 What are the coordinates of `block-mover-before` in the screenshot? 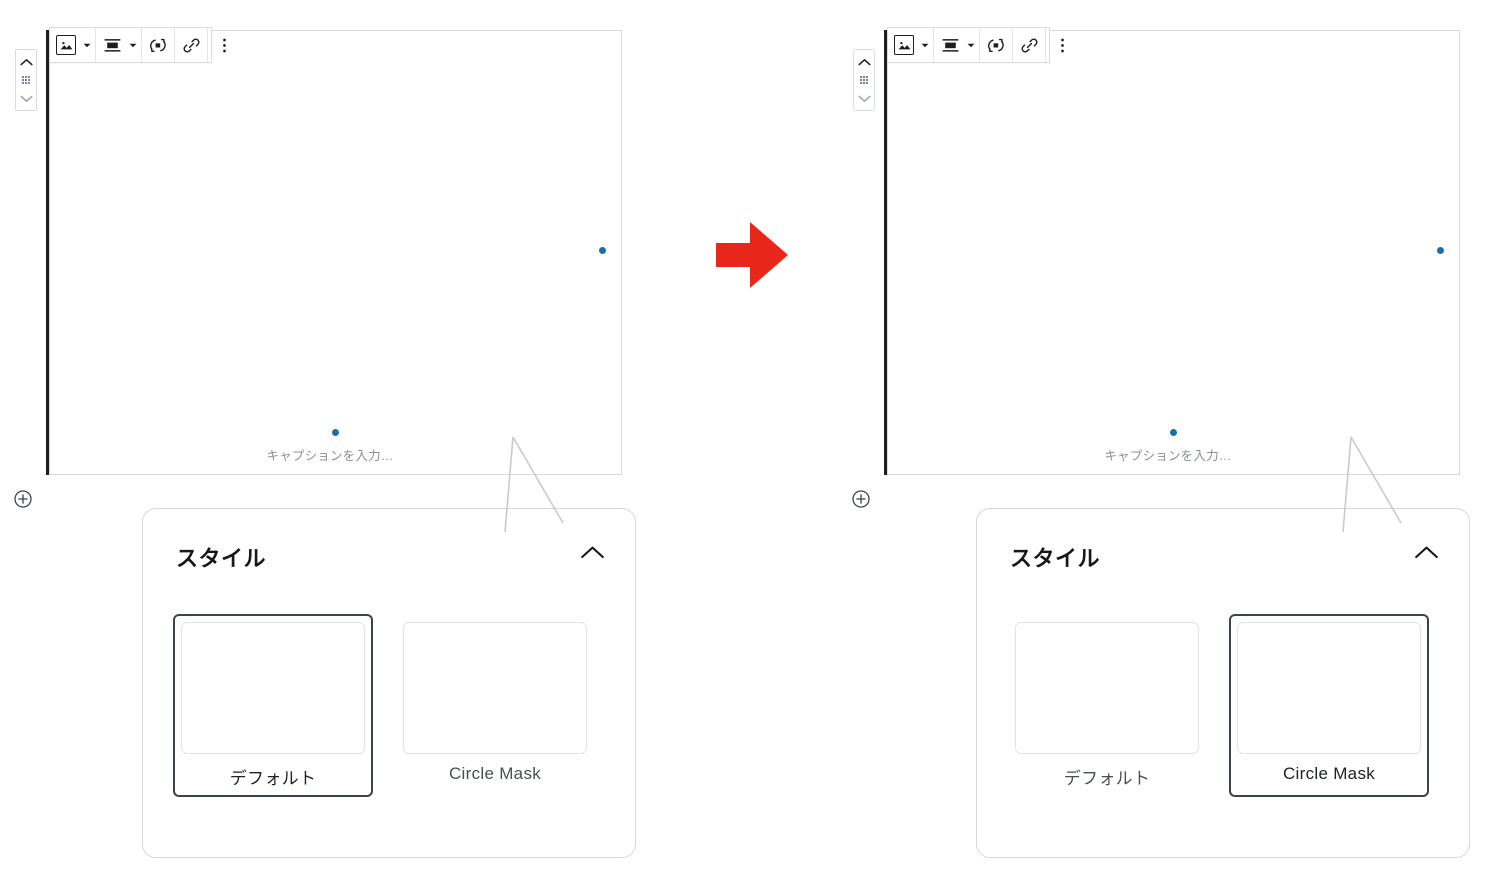 It's located at (26, 80).